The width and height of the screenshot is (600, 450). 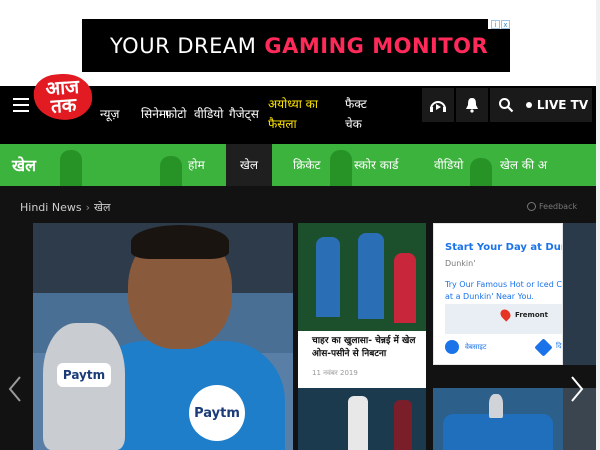 I want to click on ad-banner: YOUR DREAM GAMING MONITOR, so click(x=296, y=45).